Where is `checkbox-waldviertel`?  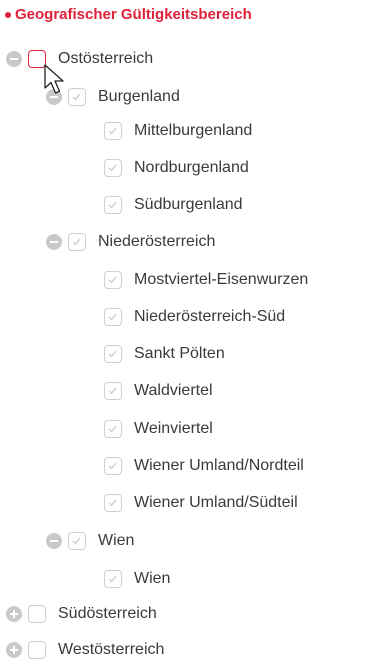 checkbox-waldviertel is located at coordinates (113, 391).